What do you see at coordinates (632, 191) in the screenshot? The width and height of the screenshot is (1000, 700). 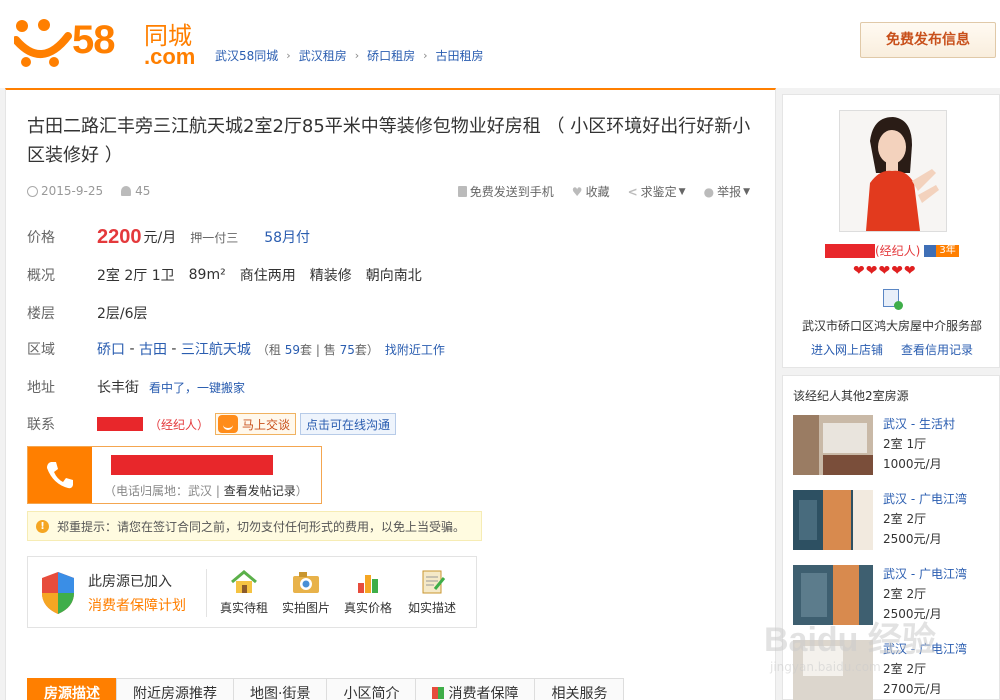 I see `share-icon: <` at bounding box center [632, 191].